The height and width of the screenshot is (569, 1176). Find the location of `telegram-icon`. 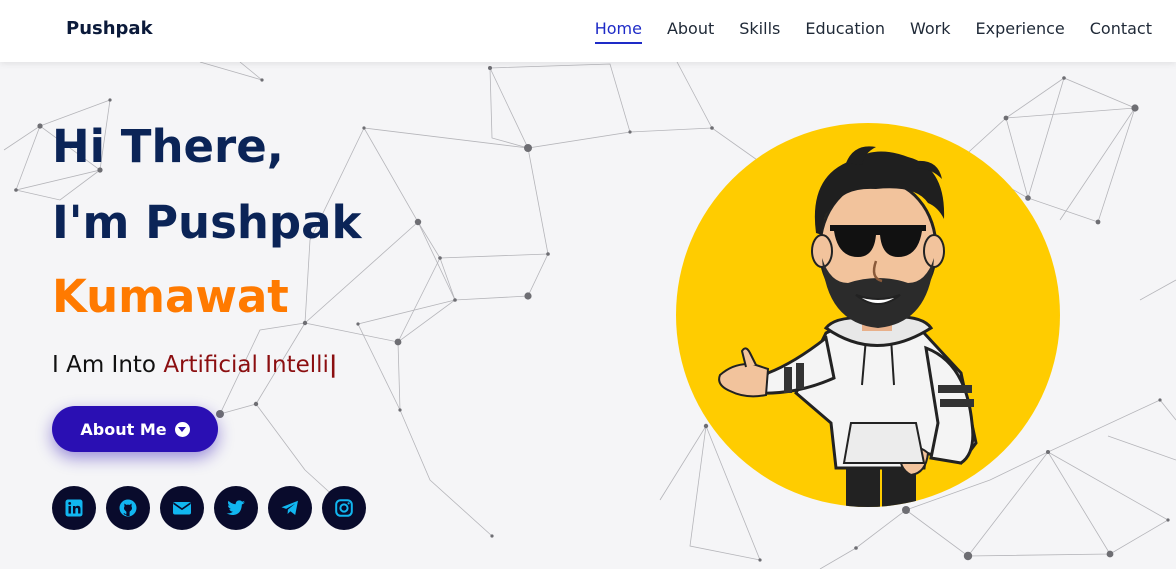

telegram-icon is located at coordinates (289, 507).